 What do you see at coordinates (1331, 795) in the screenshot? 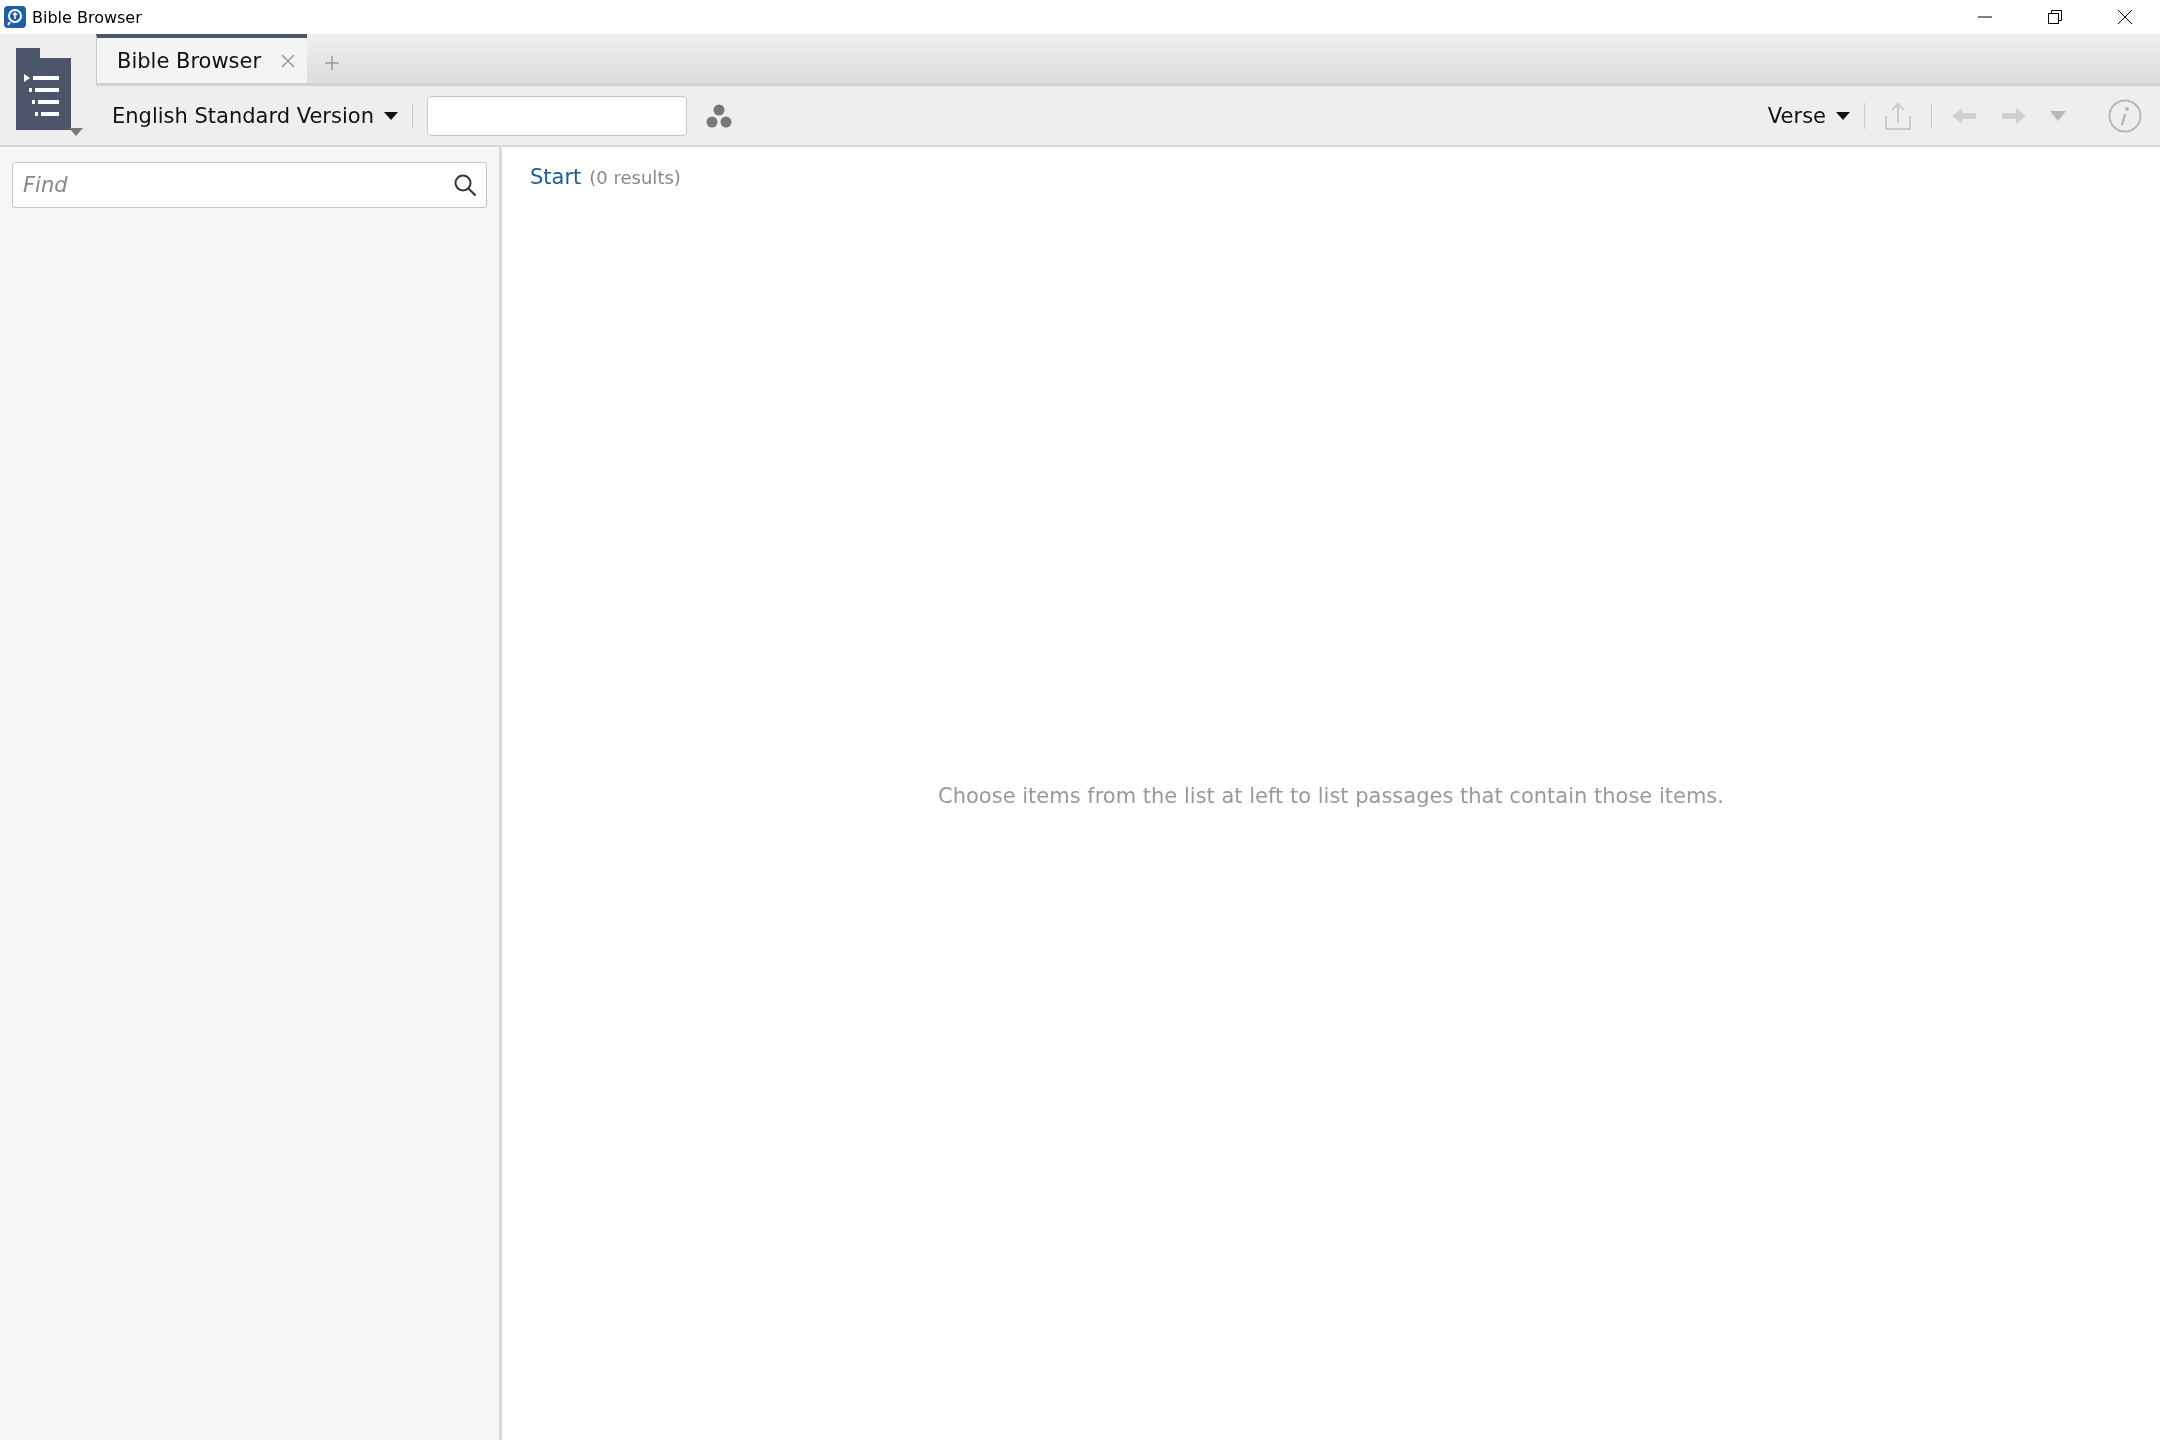
I see `empty-message: Choose items from the list at left to list passages that contain those items.` at bounding box center [1331, 795].